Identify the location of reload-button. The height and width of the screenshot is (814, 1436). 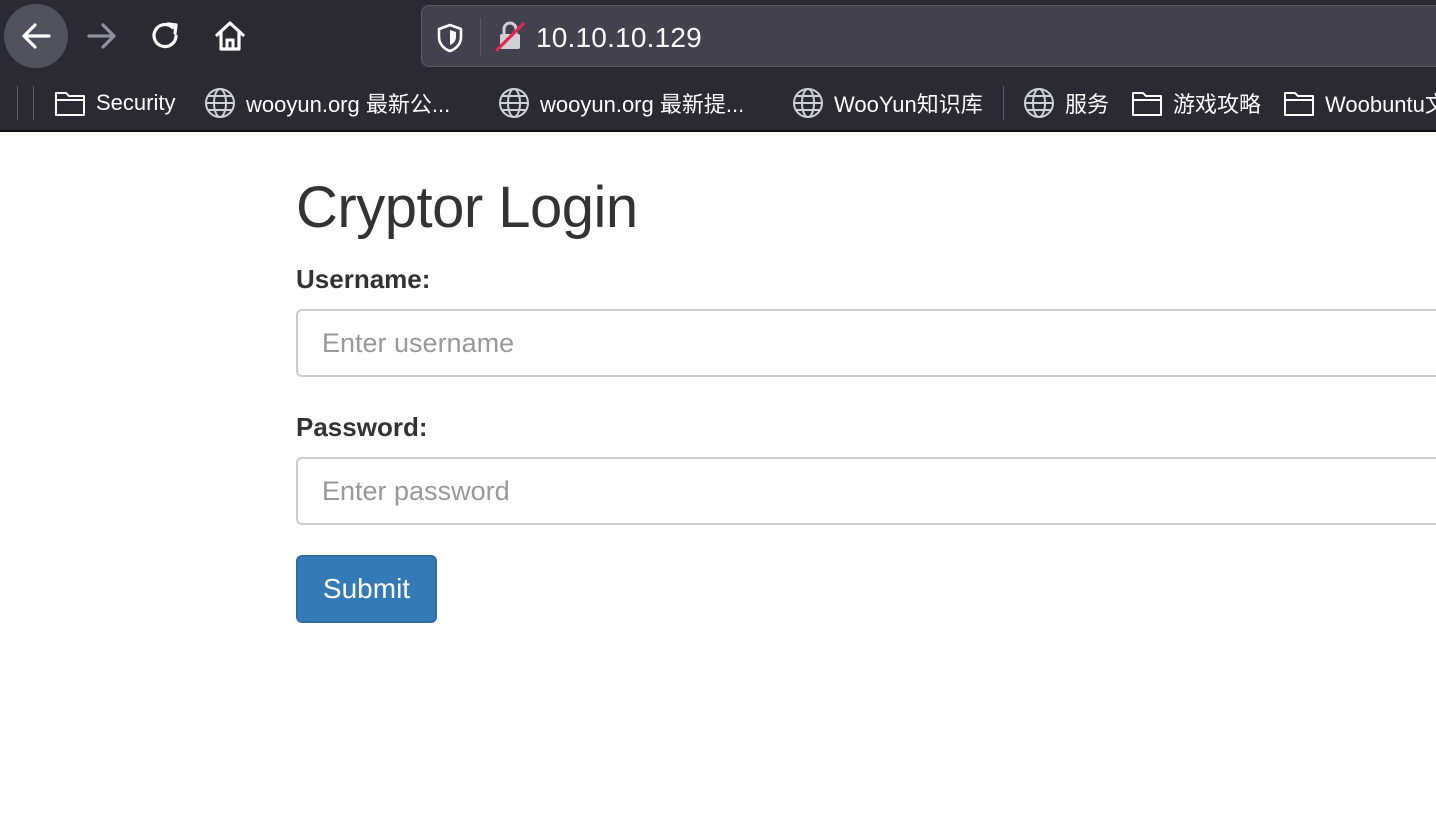
(166, 36).